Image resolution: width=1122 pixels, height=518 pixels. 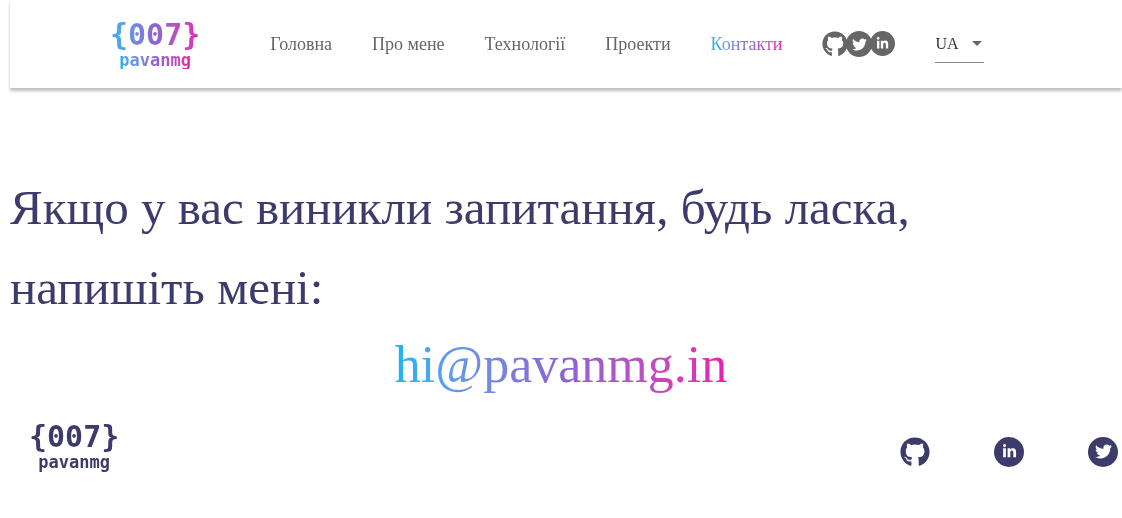 What do you see at coordinates (408, 44) in the screenshot?
I see `nav-link: Про мене` at bounding box center [408, 44].